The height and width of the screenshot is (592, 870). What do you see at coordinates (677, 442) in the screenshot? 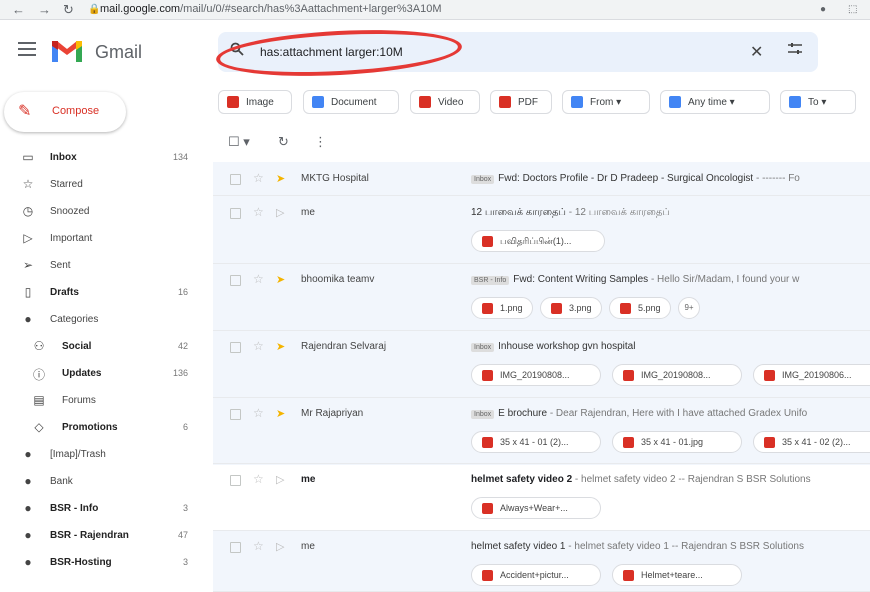
I see `attachment-chip: 35 x 41 - 01.jpg` at bounding box center [677, 442].